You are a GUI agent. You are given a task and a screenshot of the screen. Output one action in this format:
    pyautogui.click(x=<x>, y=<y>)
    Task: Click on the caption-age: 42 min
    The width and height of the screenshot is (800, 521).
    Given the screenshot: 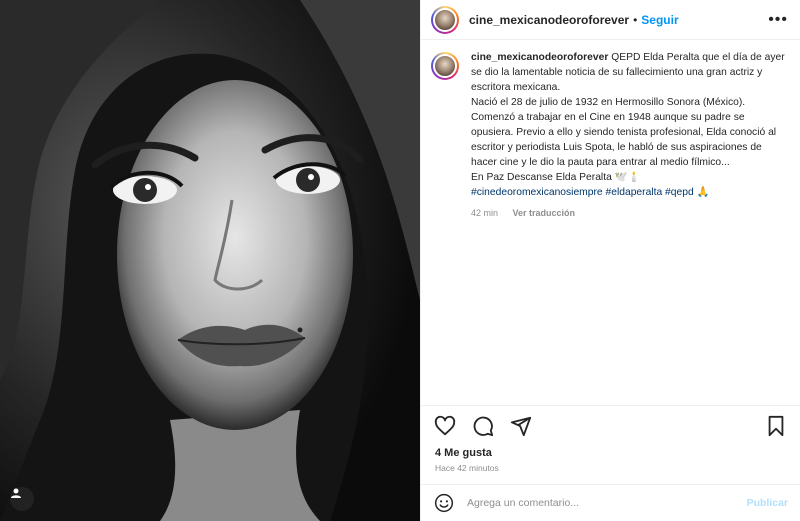 What is the action you would take?
    pyautogui.click(x=485, y=213)
    